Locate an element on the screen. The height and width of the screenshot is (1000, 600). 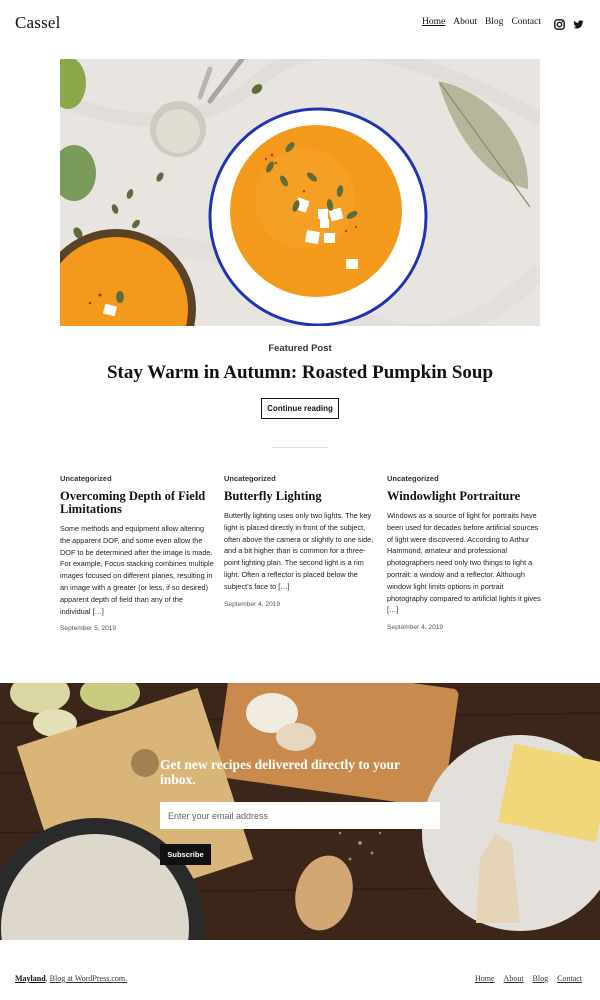
site-header: Cassel Home About Blog Contact is located at coordinates (300, 24).